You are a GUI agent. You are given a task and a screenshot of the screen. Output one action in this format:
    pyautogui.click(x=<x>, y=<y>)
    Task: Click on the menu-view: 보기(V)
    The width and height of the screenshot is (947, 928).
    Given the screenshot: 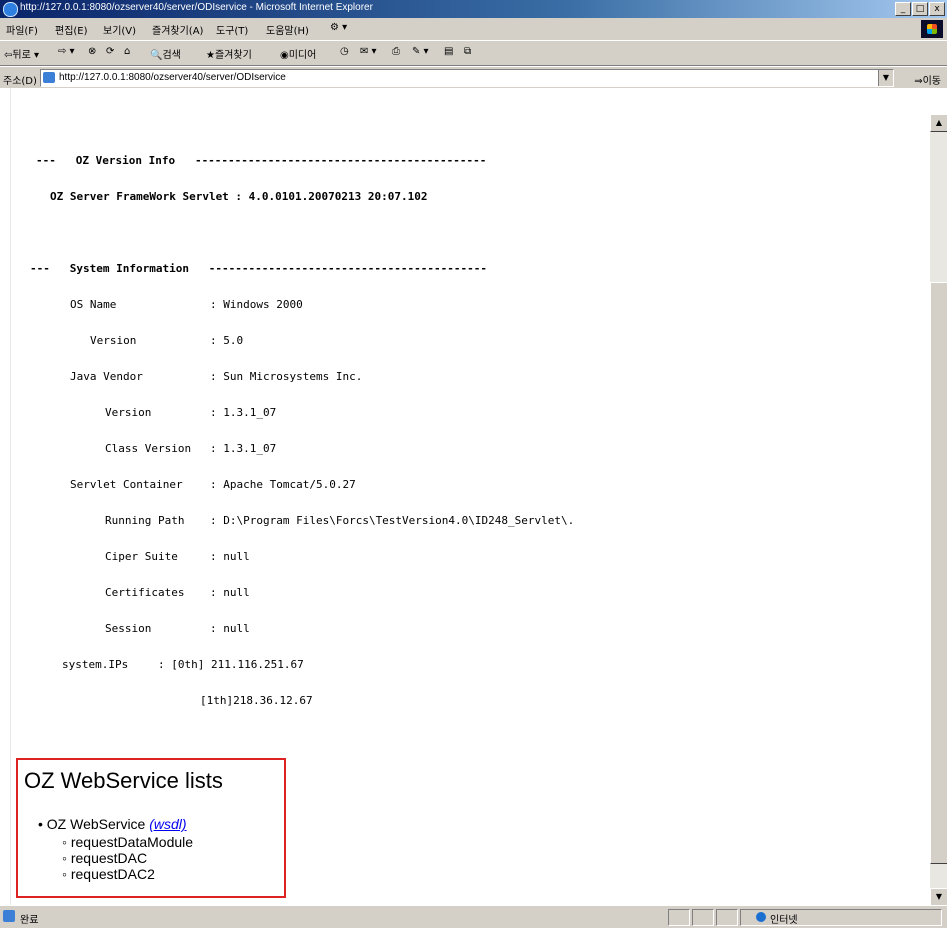 What is the action you would take?
    pyautogui.click(x=119, y=29)
    